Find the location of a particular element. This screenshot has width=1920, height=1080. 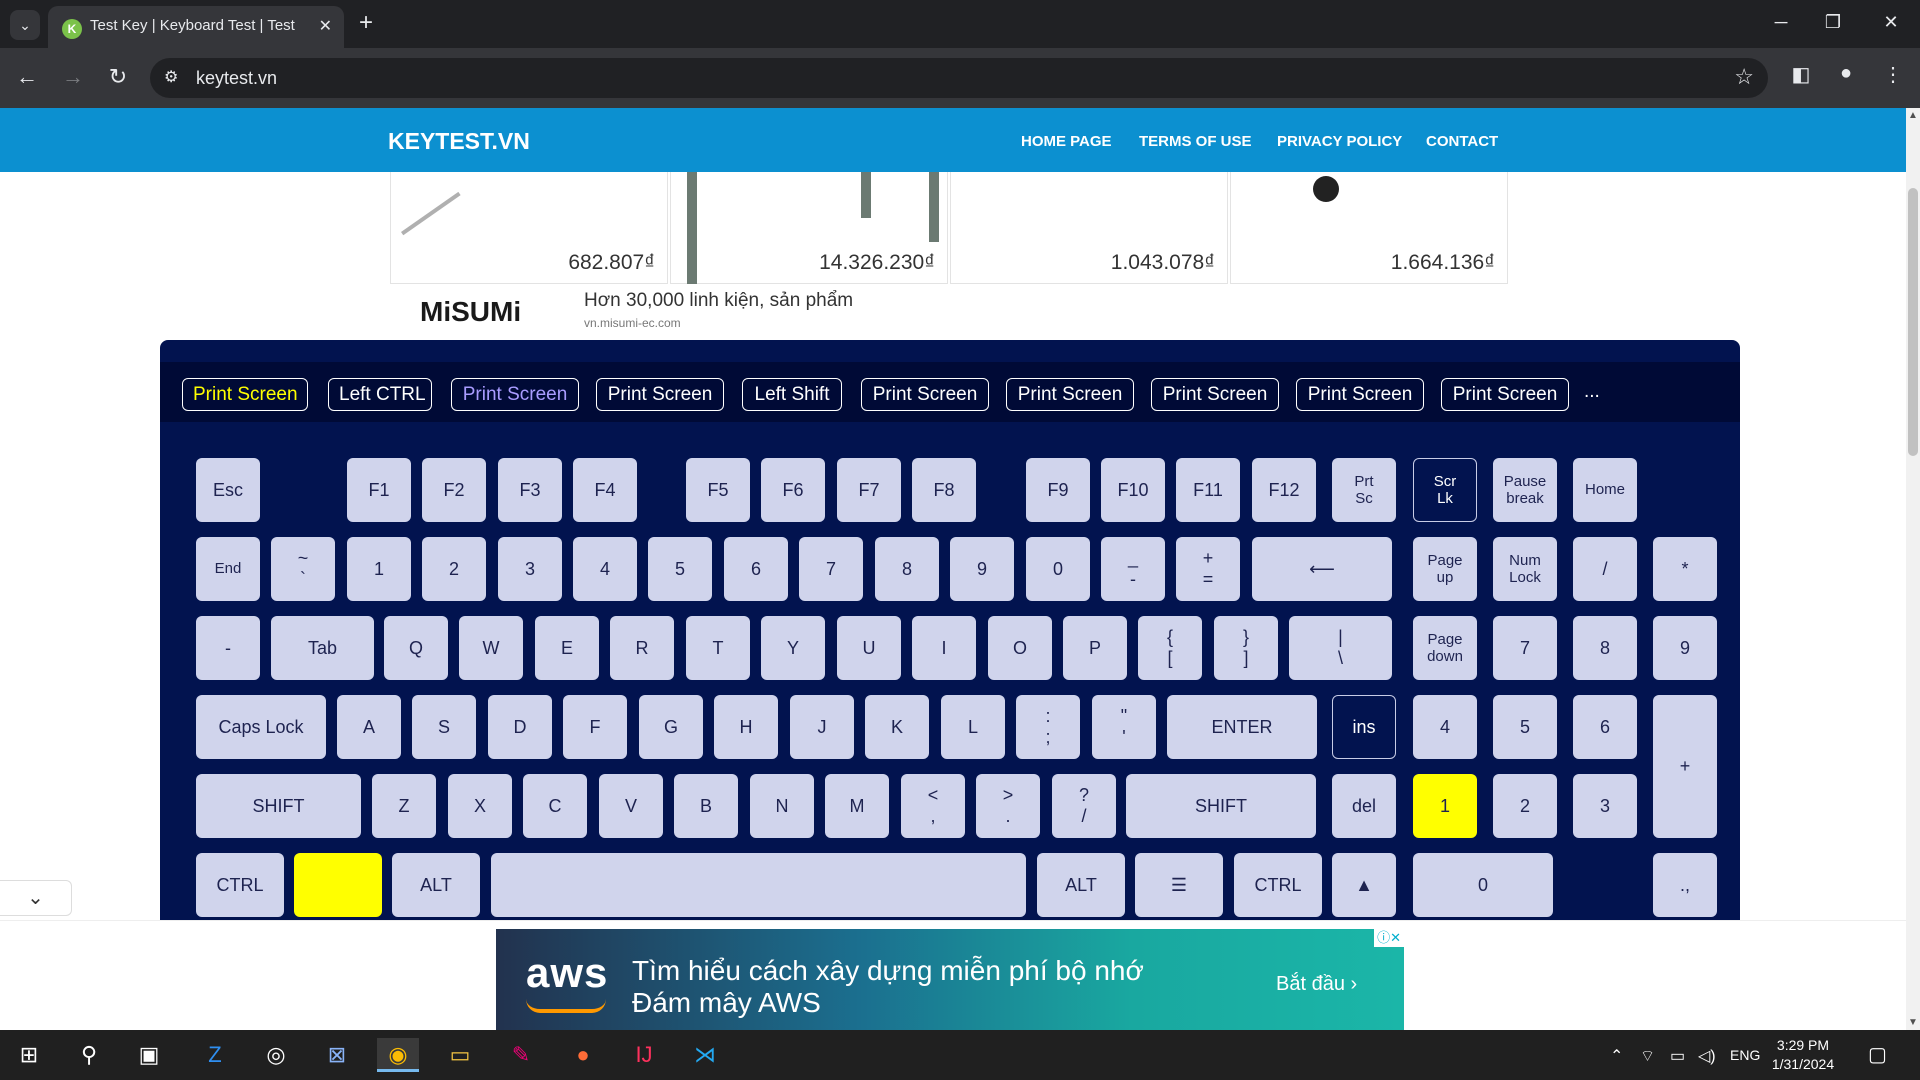

key-9: F9 is located at coordinates (1058, 490).